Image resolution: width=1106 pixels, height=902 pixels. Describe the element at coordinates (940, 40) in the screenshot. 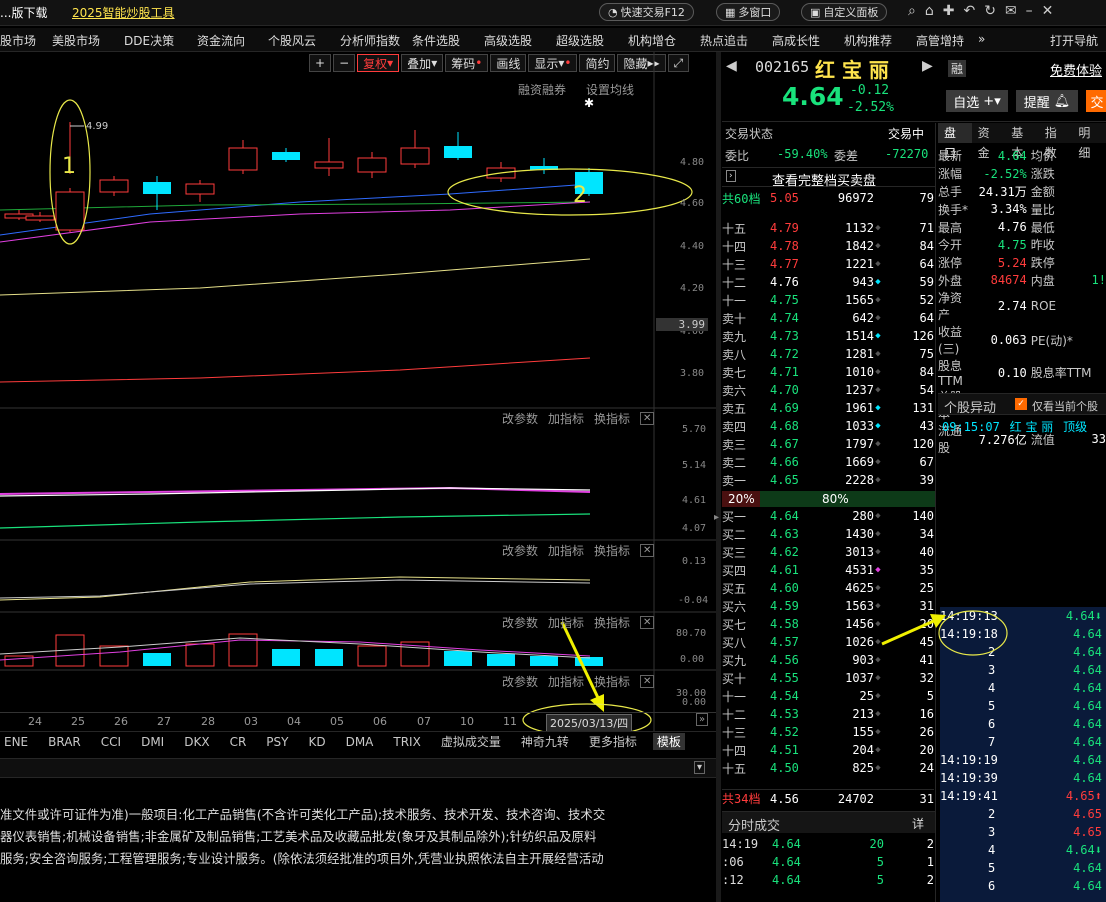

I see `menu-item: 高管增持` at that location.